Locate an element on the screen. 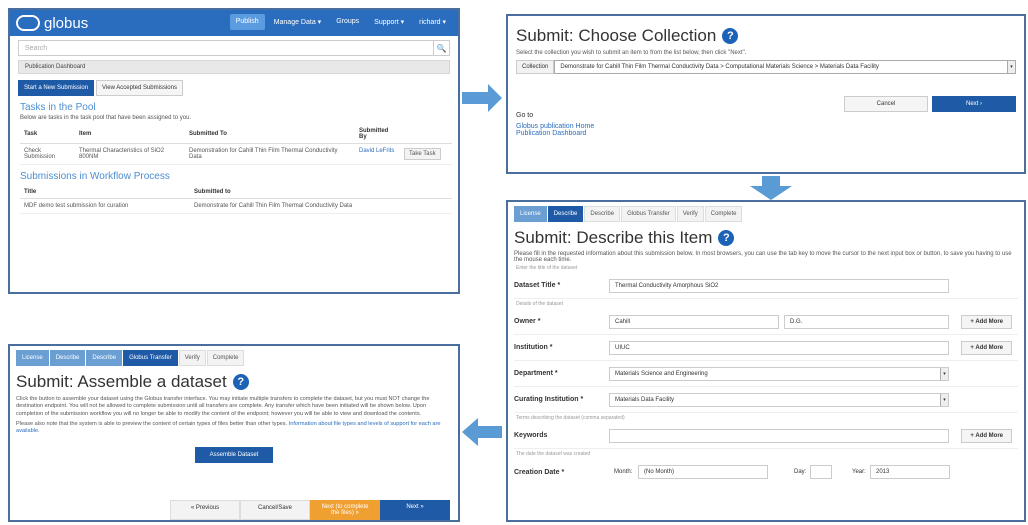 This screenshot has height=525, width=1028. arrow-right-icon is located at coordinates (482, 98).